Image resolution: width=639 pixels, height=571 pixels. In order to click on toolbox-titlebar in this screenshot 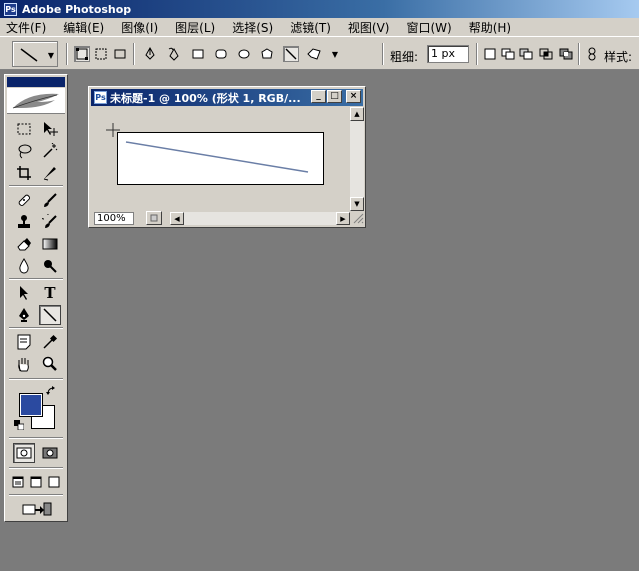, I will do `click(36, 82)`.